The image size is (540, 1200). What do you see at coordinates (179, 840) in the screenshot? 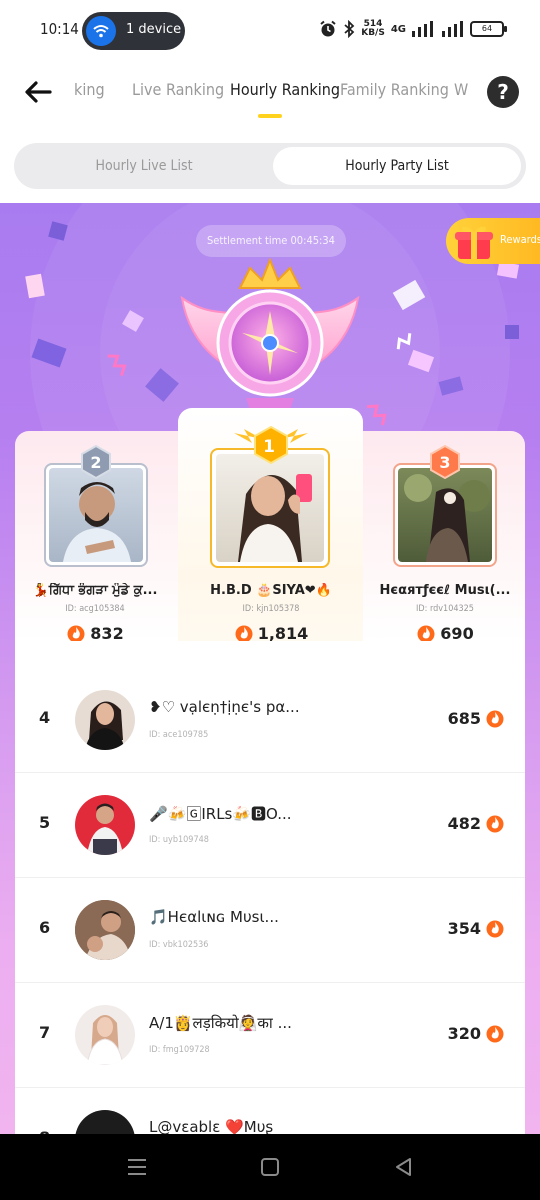
I see `row-id: ID: uyb109748` at bounding box center [179, 840].